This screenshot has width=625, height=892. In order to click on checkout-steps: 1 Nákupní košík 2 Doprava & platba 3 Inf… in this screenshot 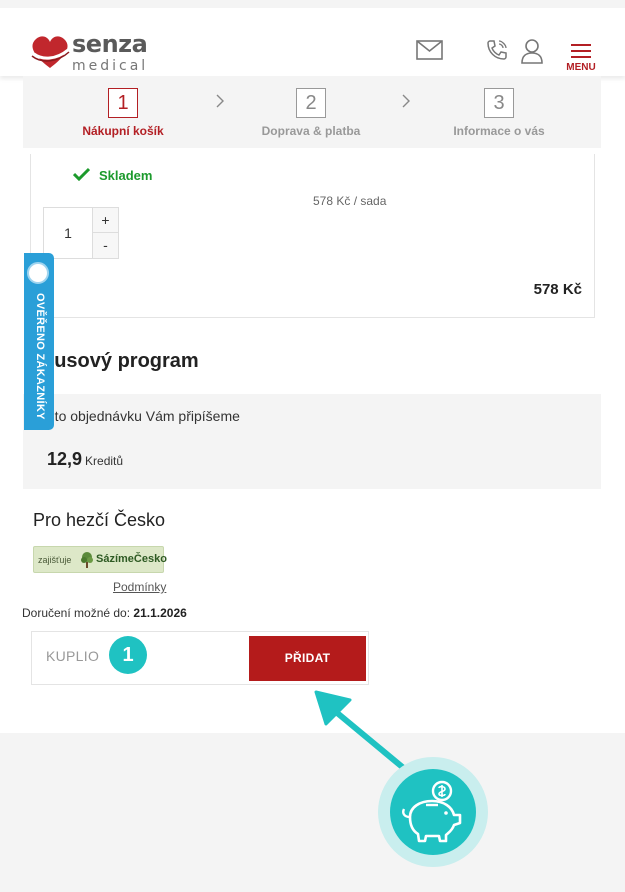, I will do `click(312, 112)`.